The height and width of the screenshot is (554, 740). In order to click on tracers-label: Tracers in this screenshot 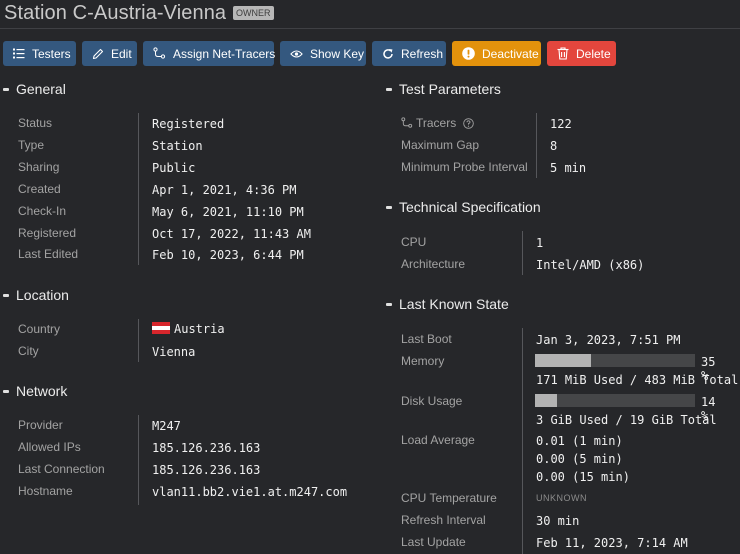, I will do `click(437, 124)`.